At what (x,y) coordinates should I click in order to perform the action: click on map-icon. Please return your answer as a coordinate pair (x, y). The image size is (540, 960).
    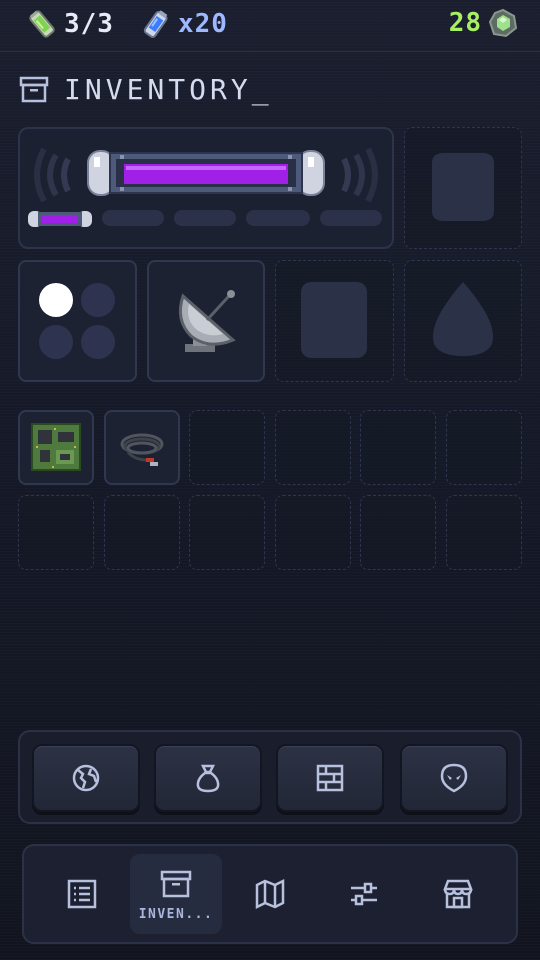
    Looking at the image, I should click on (270, 894).